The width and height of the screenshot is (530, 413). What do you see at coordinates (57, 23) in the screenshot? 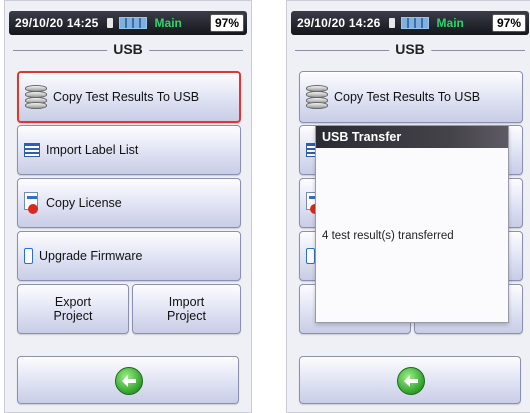
I see `status-time: 29/10/20 14:25` at bounding box center [57, 23].